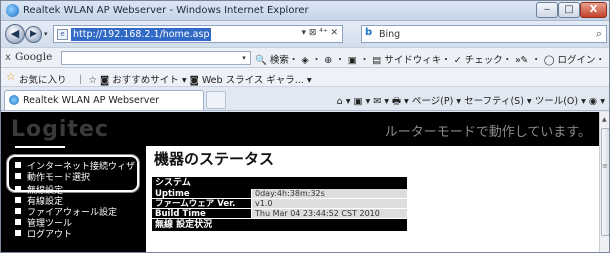  Describe the element at coordinates (279, 225) in the screenshot. I see `wireless-status-header: 無線 設定状況` at that location.